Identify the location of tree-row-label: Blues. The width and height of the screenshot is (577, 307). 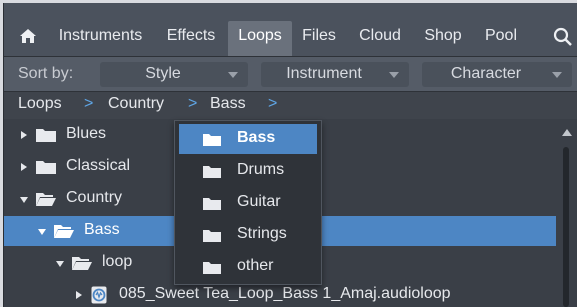
(86, 133).